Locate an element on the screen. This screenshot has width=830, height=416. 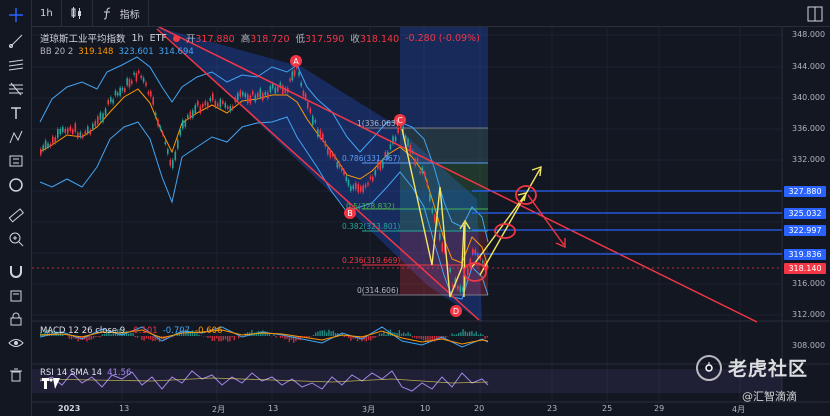
time-axis-label: 23 is located at coordinates (552, 408).